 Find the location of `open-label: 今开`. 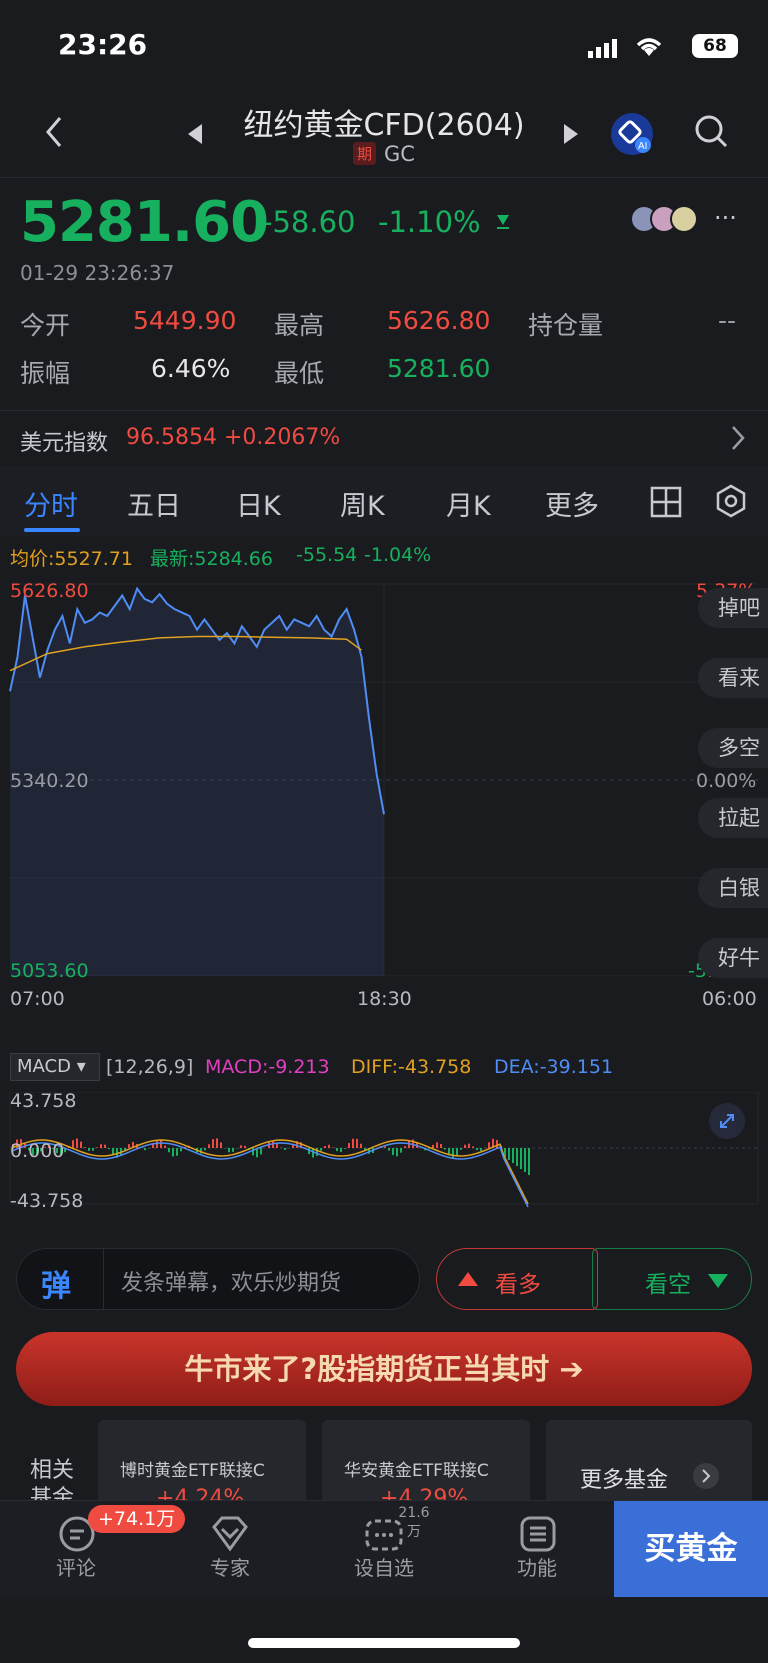

open-label: 今开 is located at coordinates (45, 325).